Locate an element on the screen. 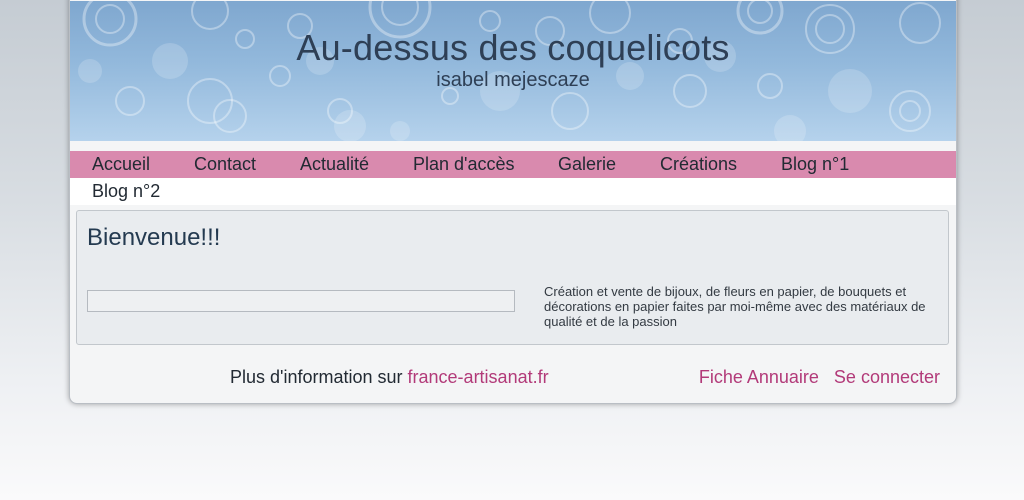 This screenshot has height=500, width=1024. site-subtitle: isabel mejescaze is located at coordinates (513, 80).